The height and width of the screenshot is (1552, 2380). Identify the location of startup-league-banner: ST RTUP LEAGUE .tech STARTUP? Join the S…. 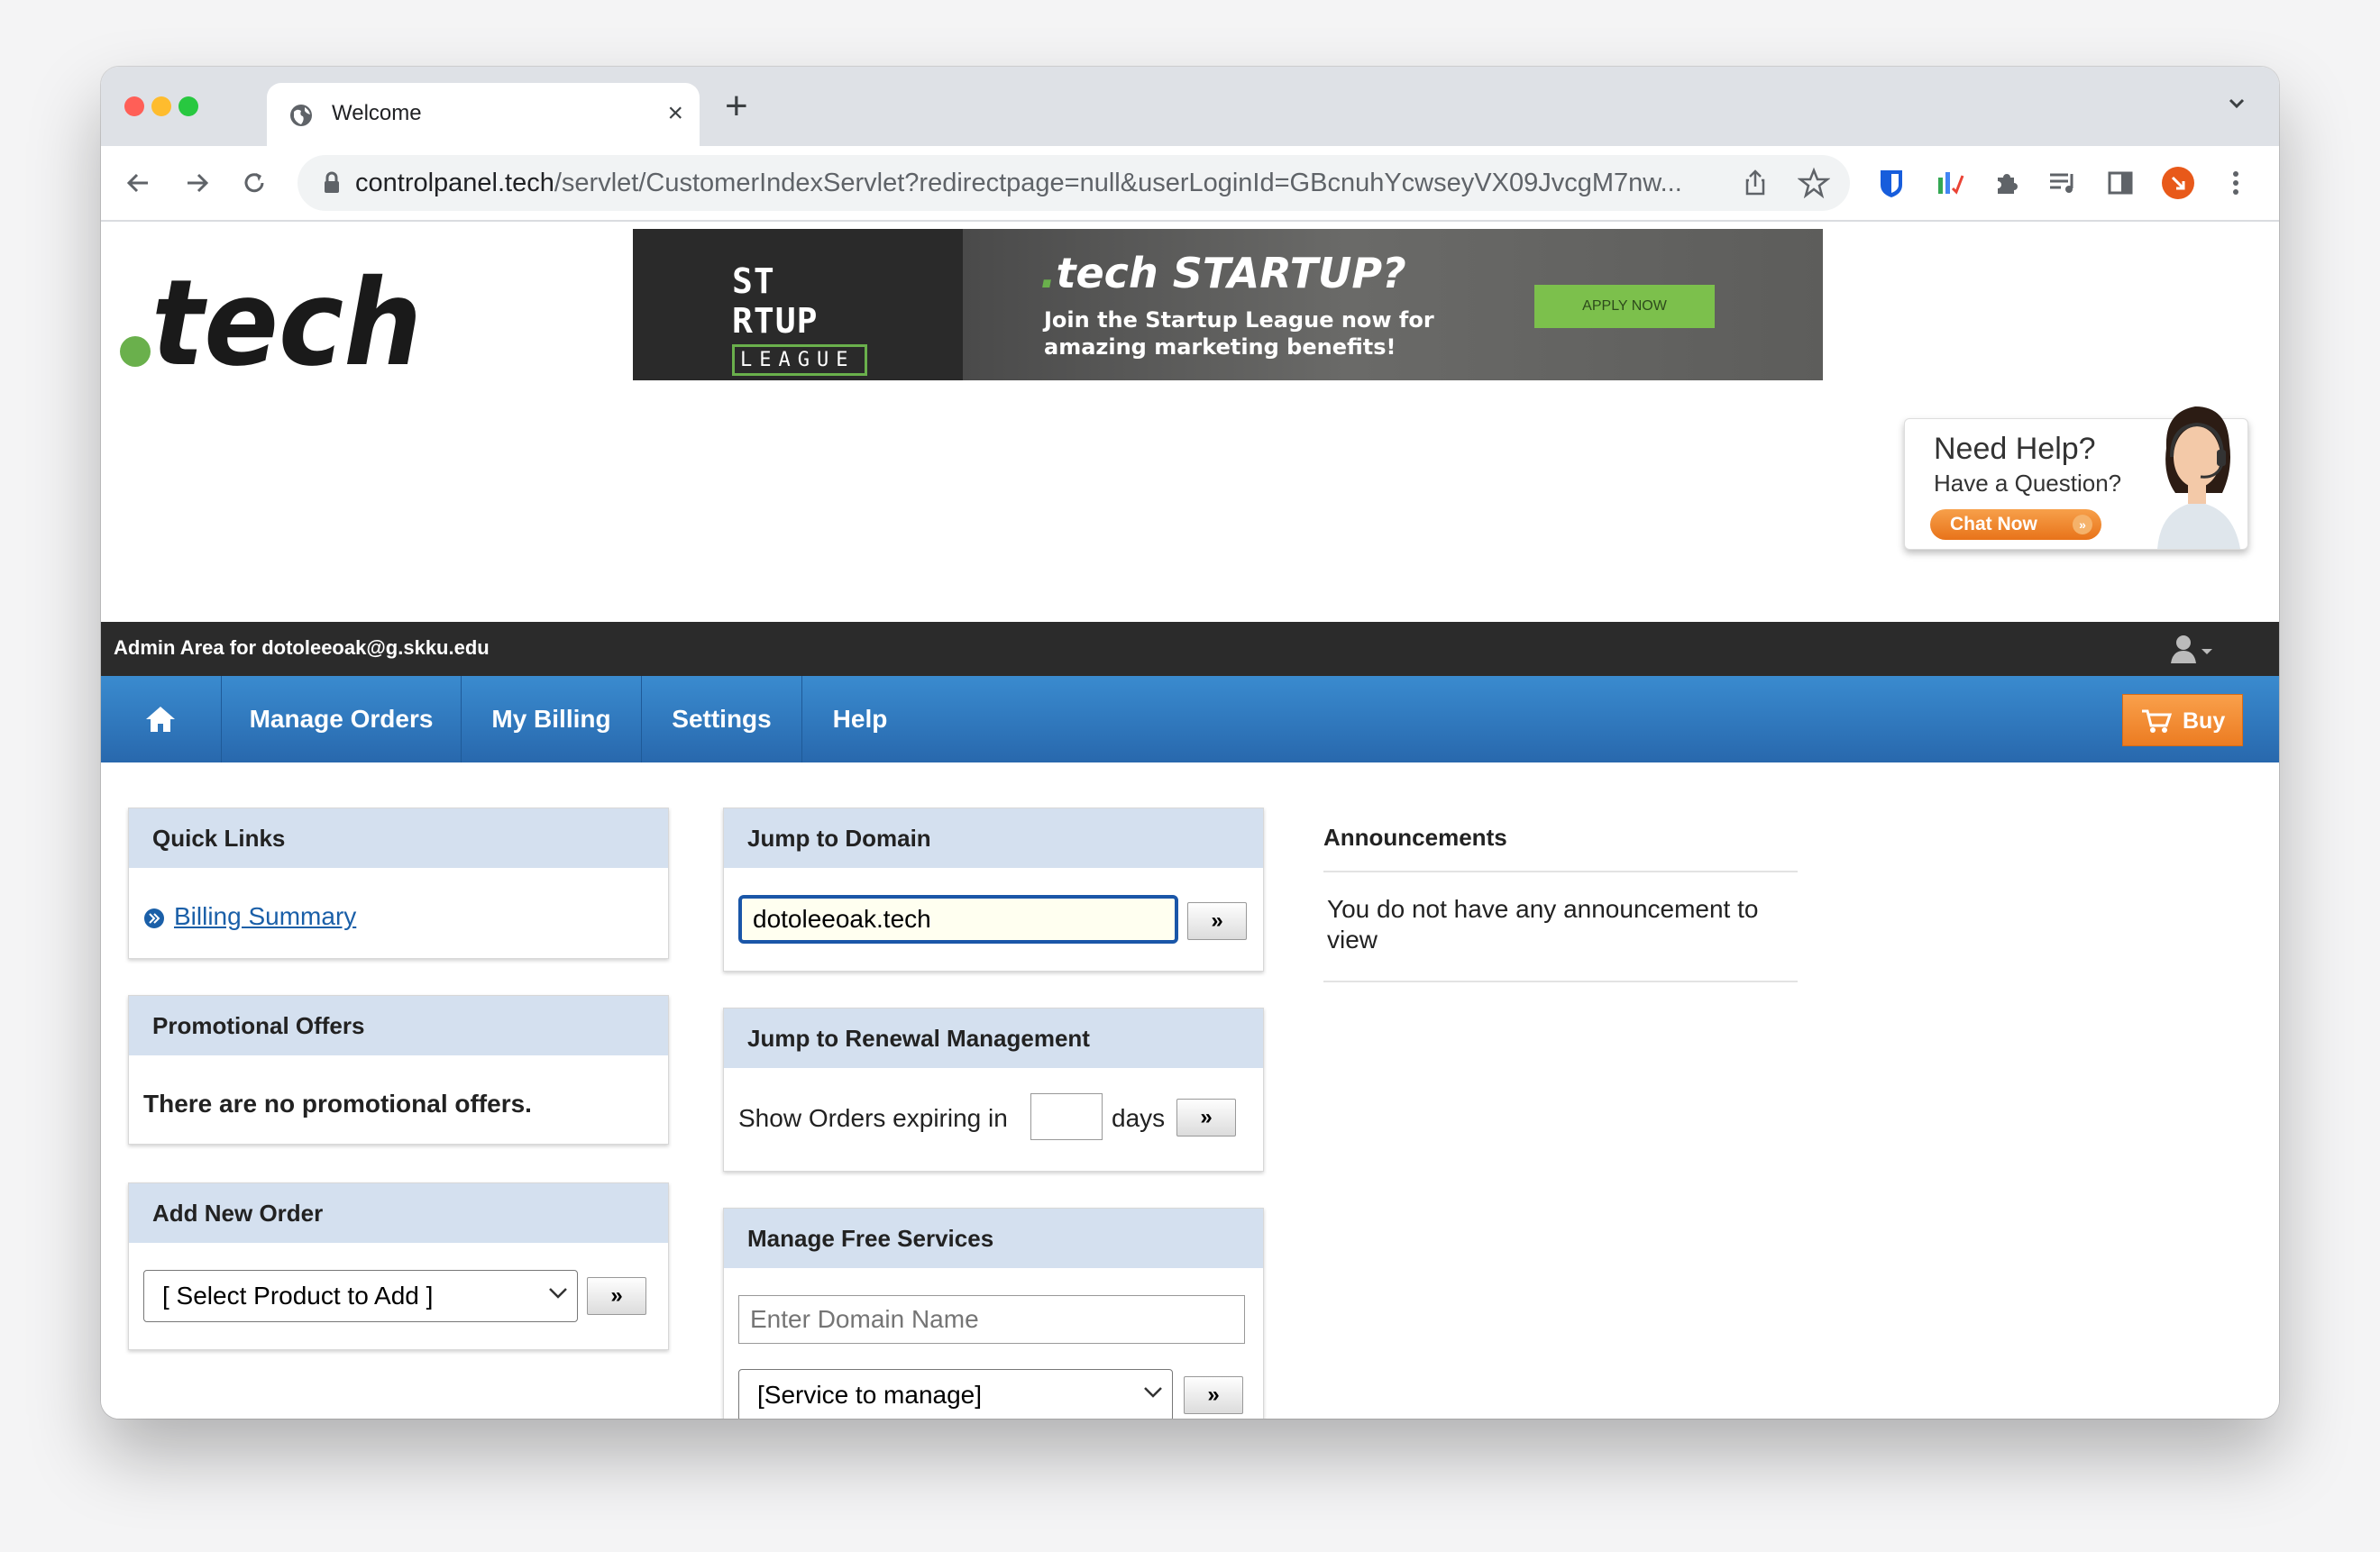
(1228, 304).